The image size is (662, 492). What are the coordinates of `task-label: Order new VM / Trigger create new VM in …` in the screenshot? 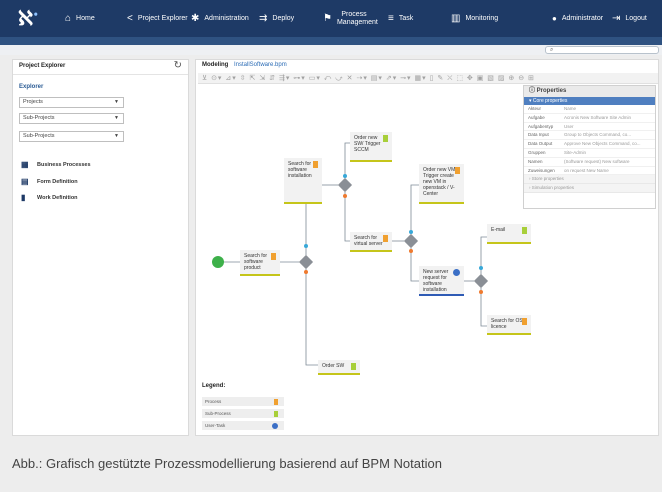 It's located at (441, 182).